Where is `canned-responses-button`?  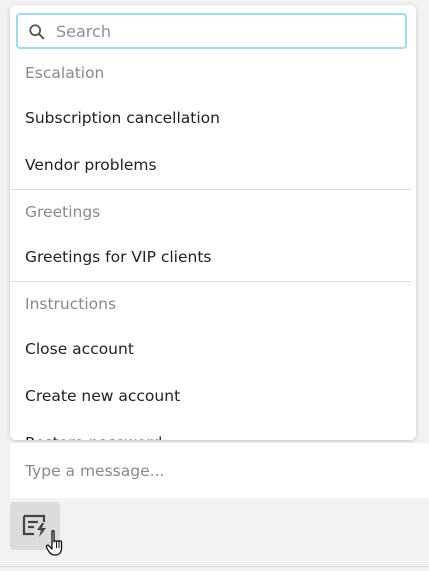
canned-responses-button is located at coordinates (35, 526).